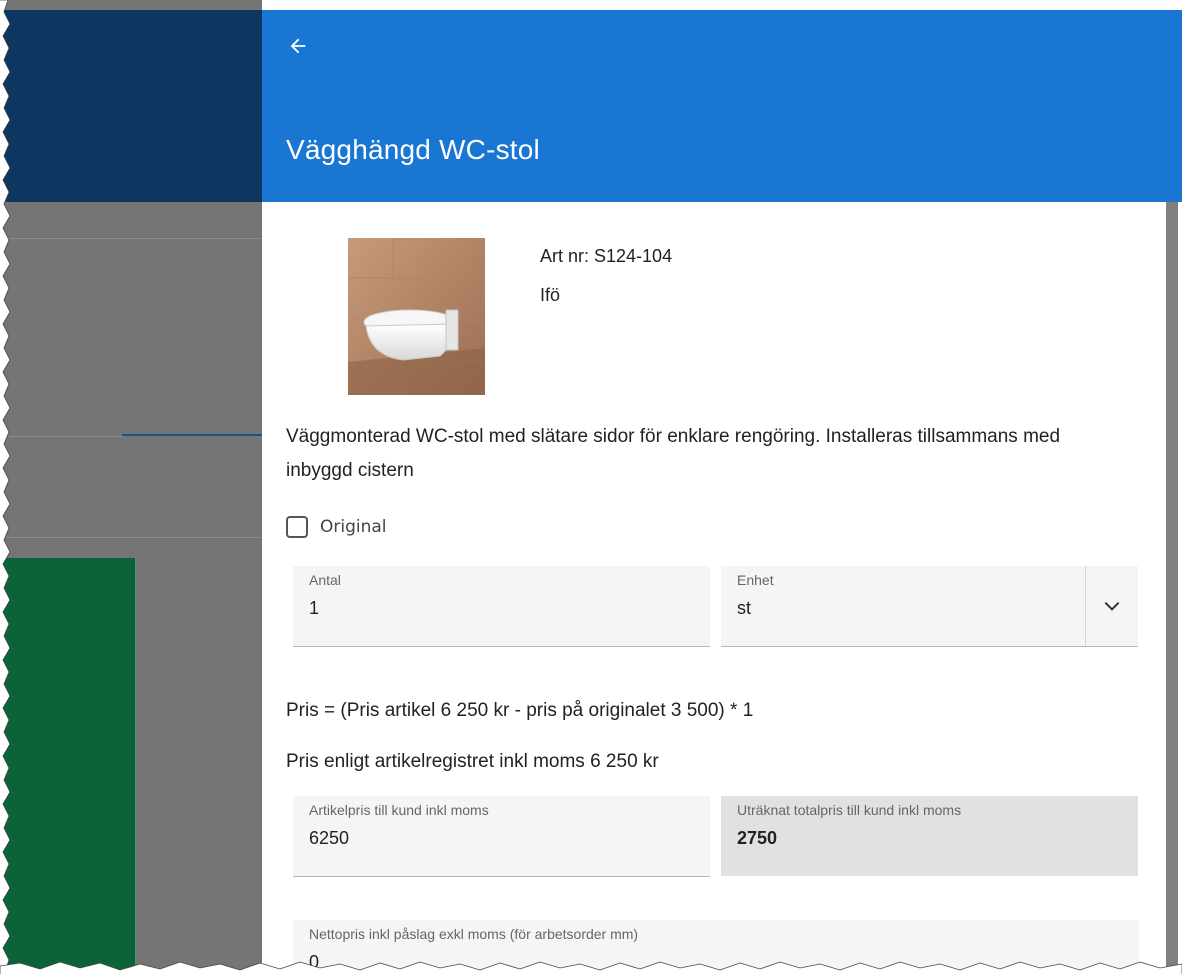  What do you see at coordinates (757, 838) in the screenshot?
I see `total-price-value: 2750` at bounding box center [757, 838].